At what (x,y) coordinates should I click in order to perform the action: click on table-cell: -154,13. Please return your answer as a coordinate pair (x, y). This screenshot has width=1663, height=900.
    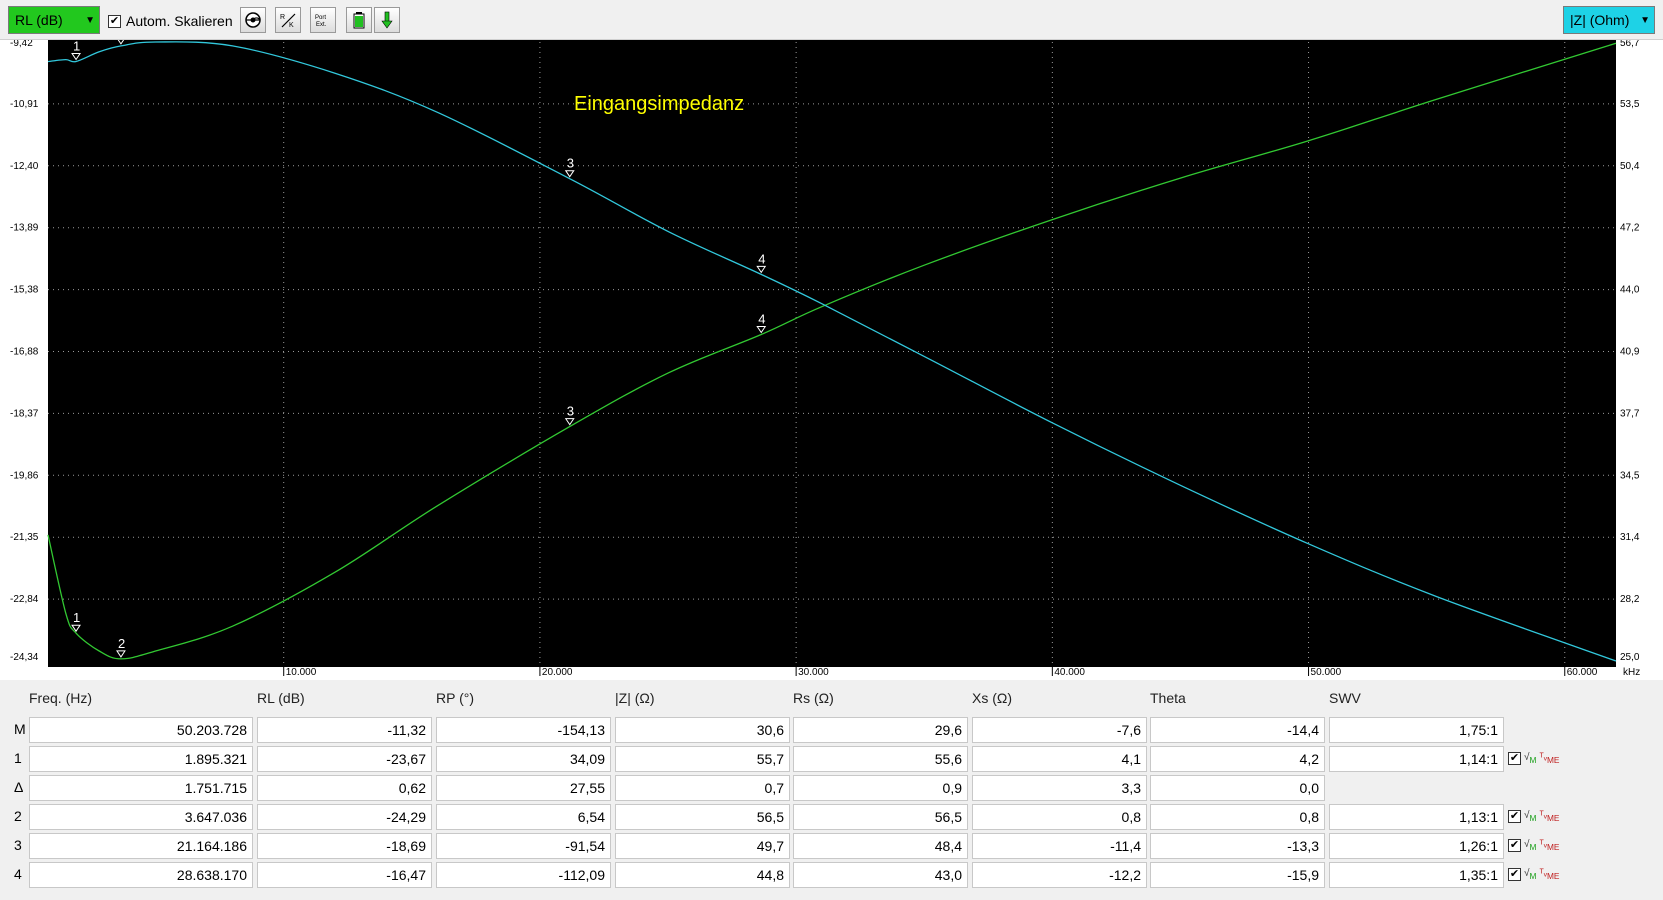
    Looking at the image, I should click on (523, 730).